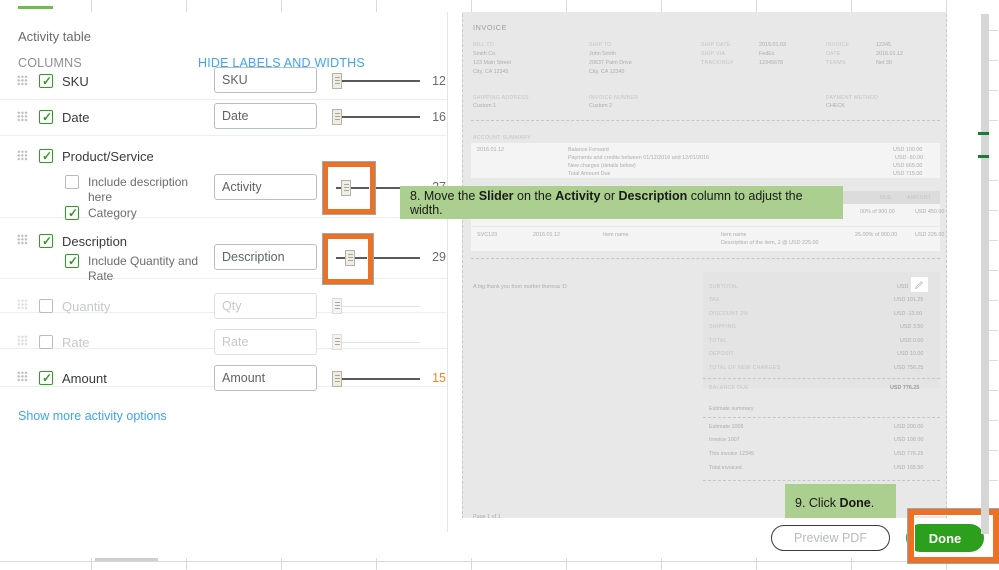  What do you see at coordinates (546, 235) in the screenshot?
I see `row-2-date: 2016.01.12` at bounding box center [546, 235].